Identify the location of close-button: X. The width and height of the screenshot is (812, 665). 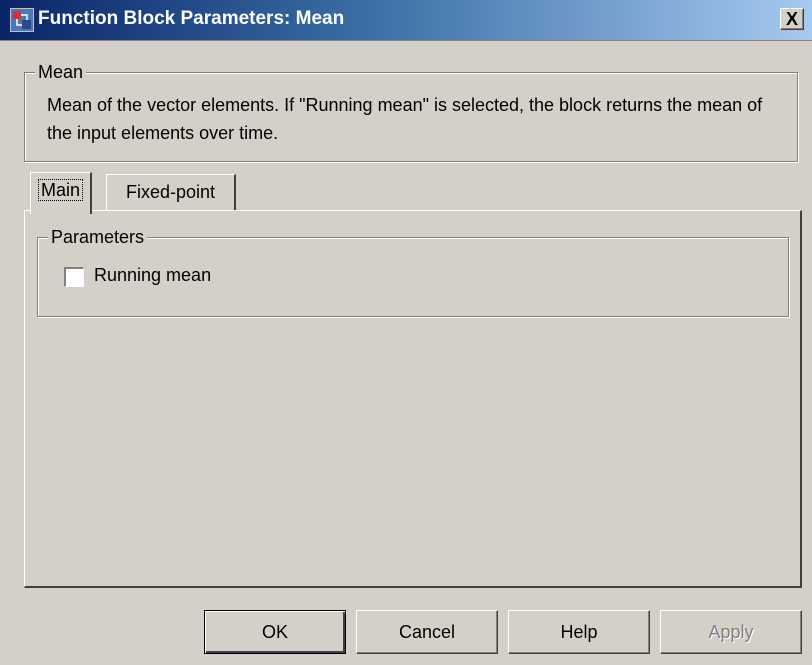
(792, 19).